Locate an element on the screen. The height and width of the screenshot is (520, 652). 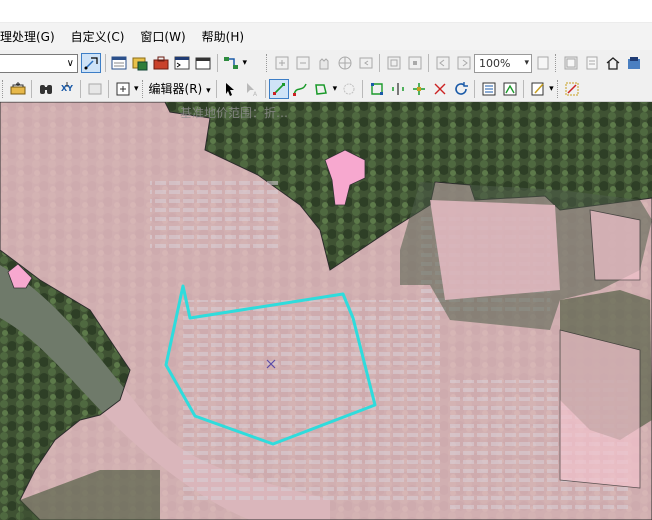
curve-icon is located at coordinates (300, 89).